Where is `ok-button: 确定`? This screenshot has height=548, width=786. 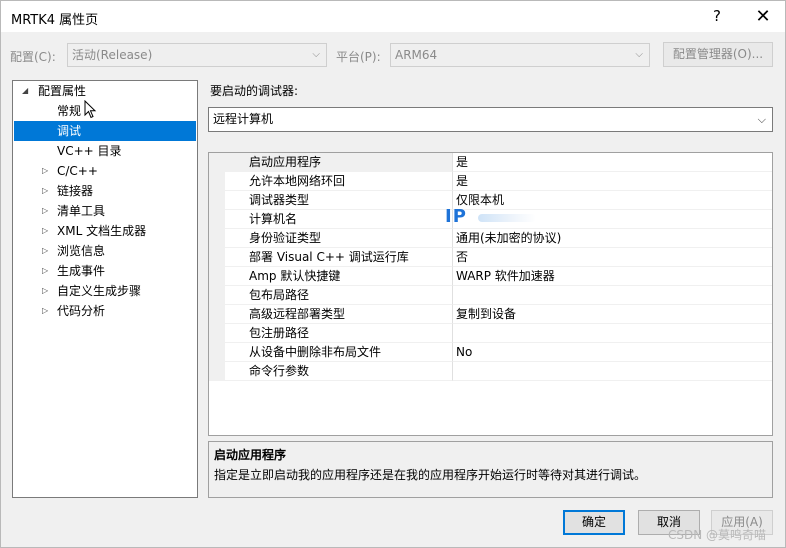 ok-button: 确定 is located at coordinates (594, 522).